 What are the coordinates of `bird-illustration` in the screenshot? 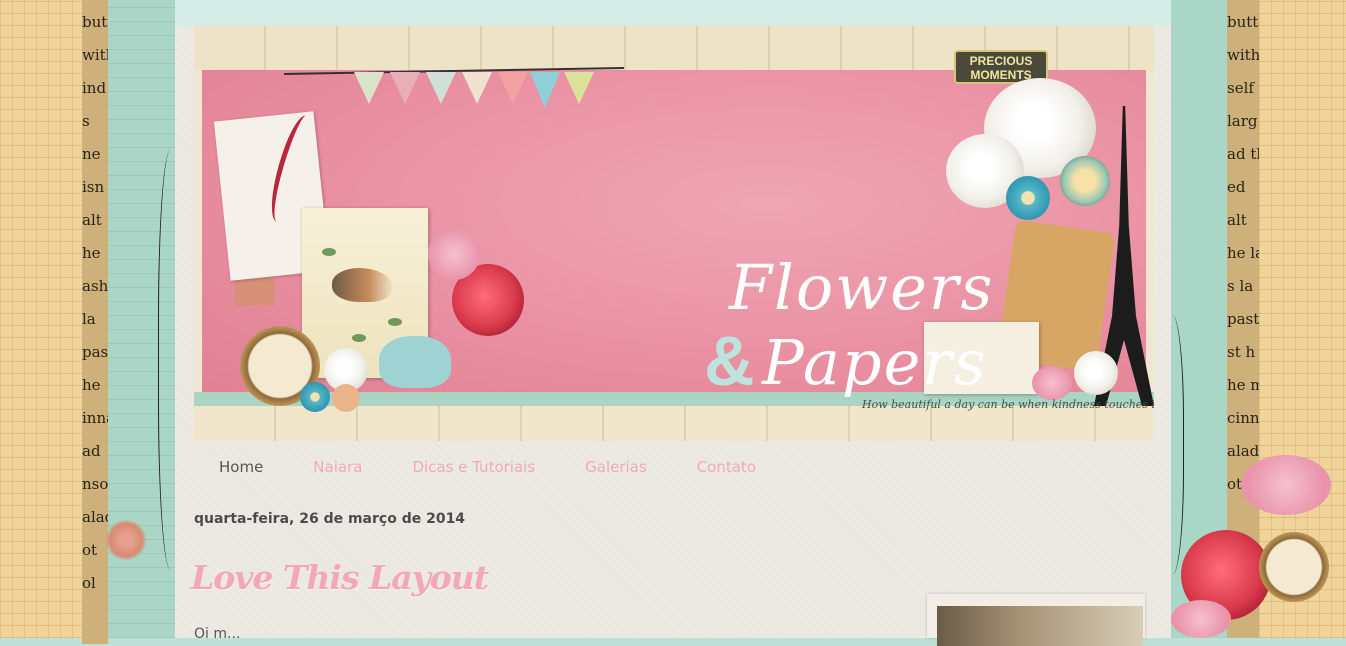 It's located at (362, 285).